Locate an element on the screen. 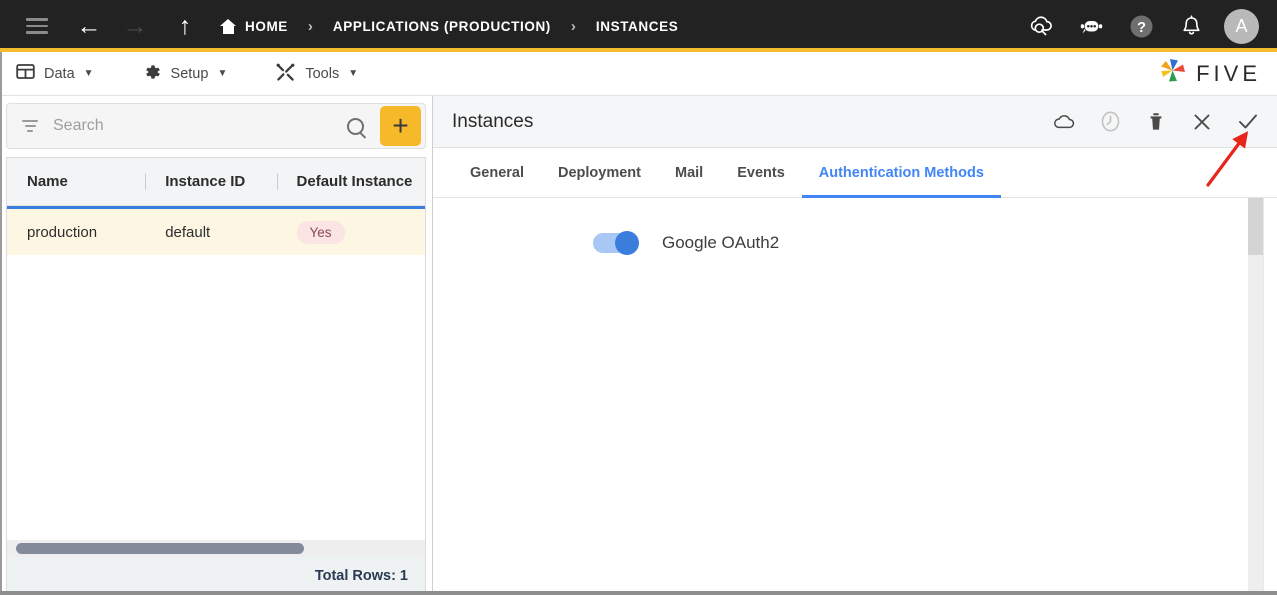 This screenshot has height=595, width=1277. five-logo: FIVE is located at coordinates (1209, 73).